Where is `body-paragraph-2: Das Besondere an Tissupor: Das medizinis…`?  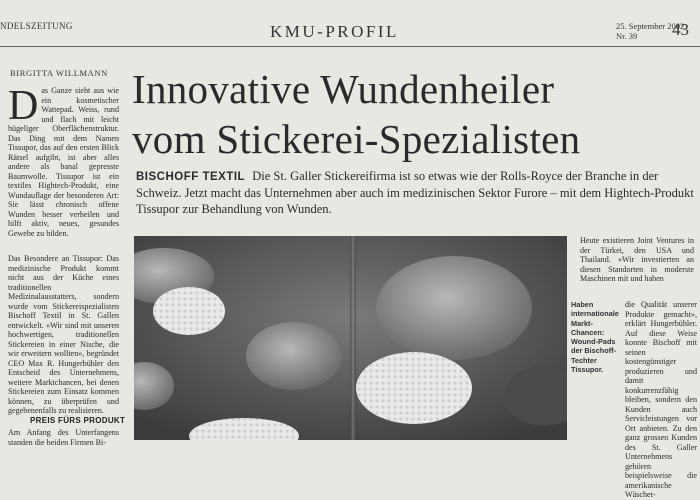
body-paragraph-2: Das Besondere an Tissupor: Das medizinis… is located at coordinates (63, 334).